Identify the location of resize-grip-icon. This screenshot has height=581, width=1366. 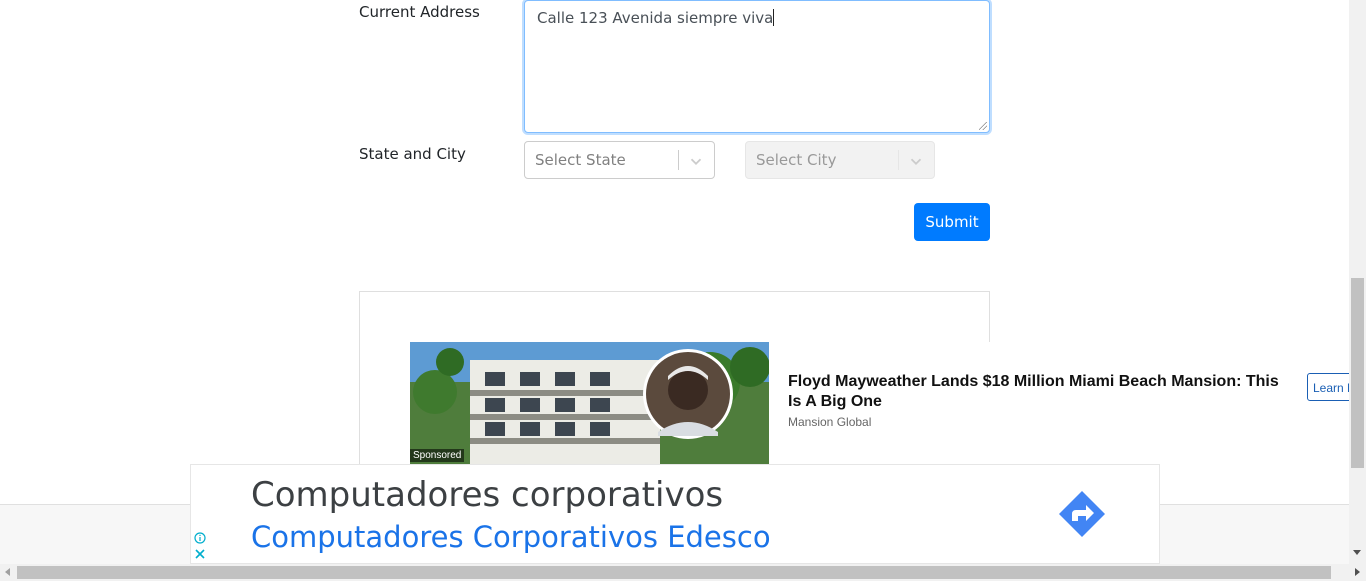
(983, 126).